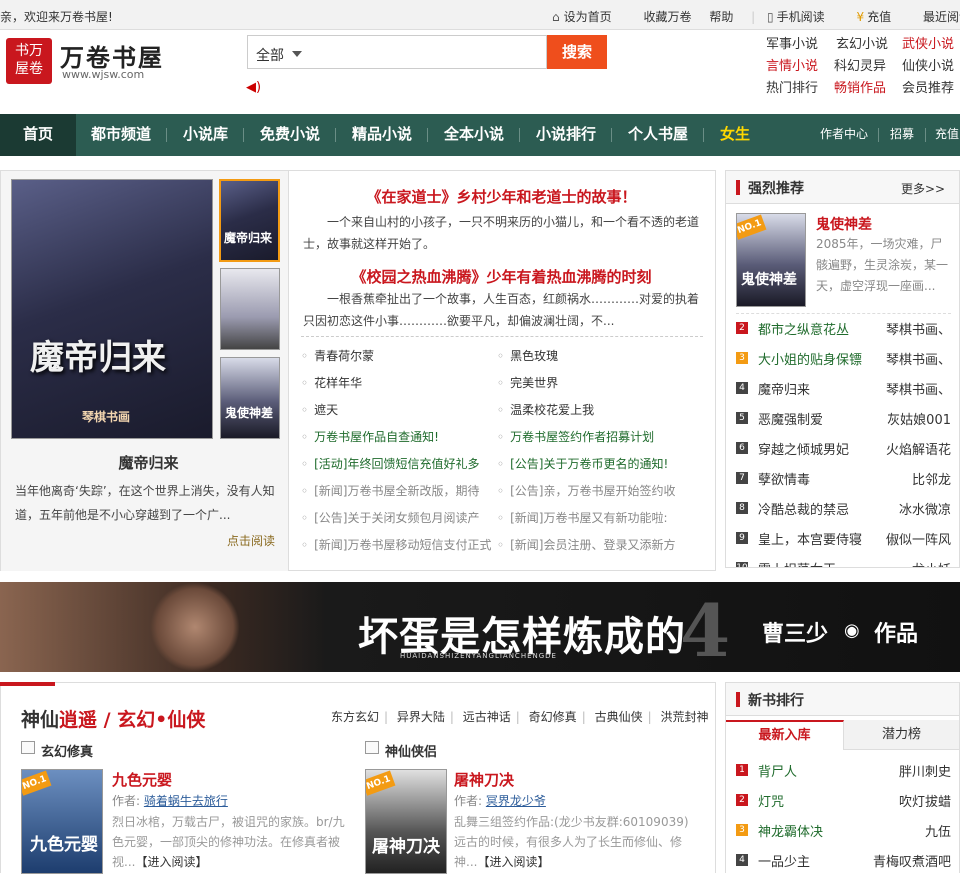 The image size is (960, 874). What do you see at coordinates (290, 135) in the screenshot?
I see `nav-item-free: 免费小说` at bounding box center [290, 135].